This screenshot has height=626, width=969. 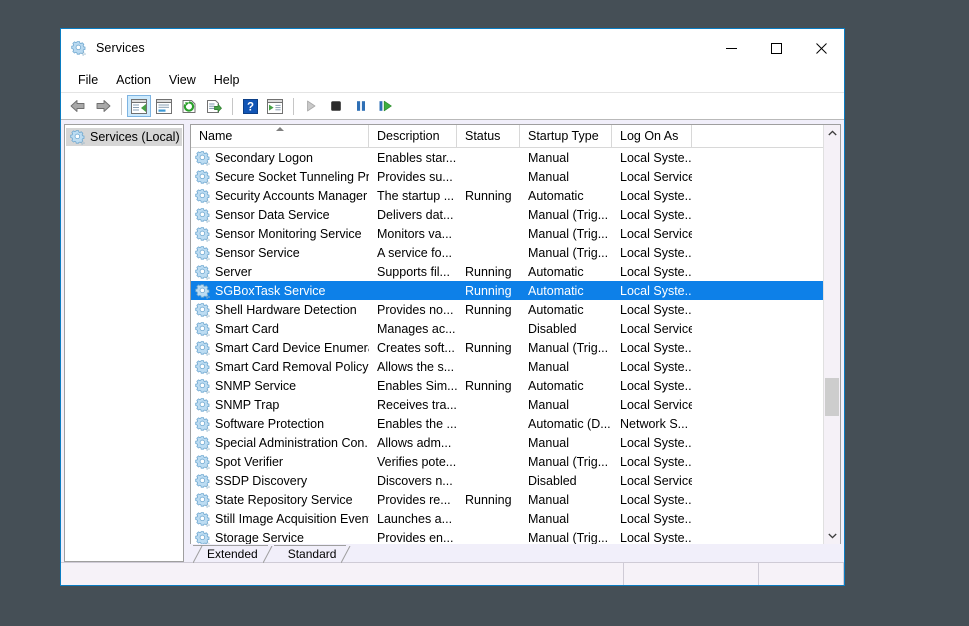 What do you see at coordinates (135, 137) in the screenshot?
I see `tree-item-label: Services (Local)` at bounding box center [135, 137].